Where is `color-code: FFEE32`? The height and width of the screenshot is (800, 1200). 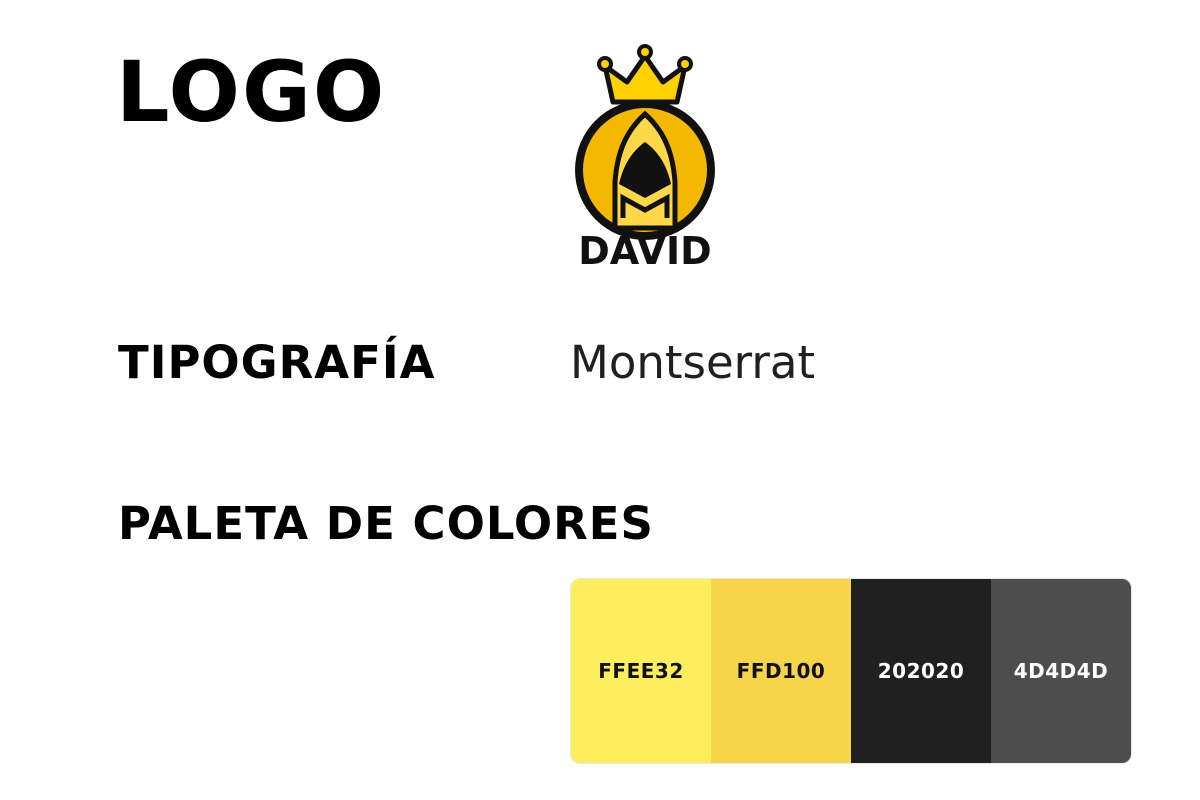
color-code: FFEE32 is located at coordinates (641, 671).